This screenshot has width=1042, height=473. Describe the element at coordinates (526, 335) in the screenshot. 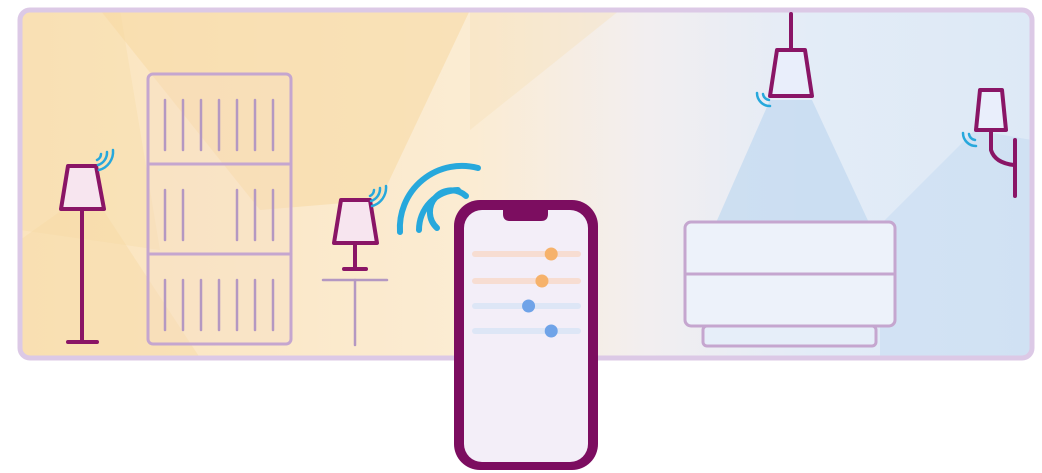

I see `smartphone-icon` at that location.